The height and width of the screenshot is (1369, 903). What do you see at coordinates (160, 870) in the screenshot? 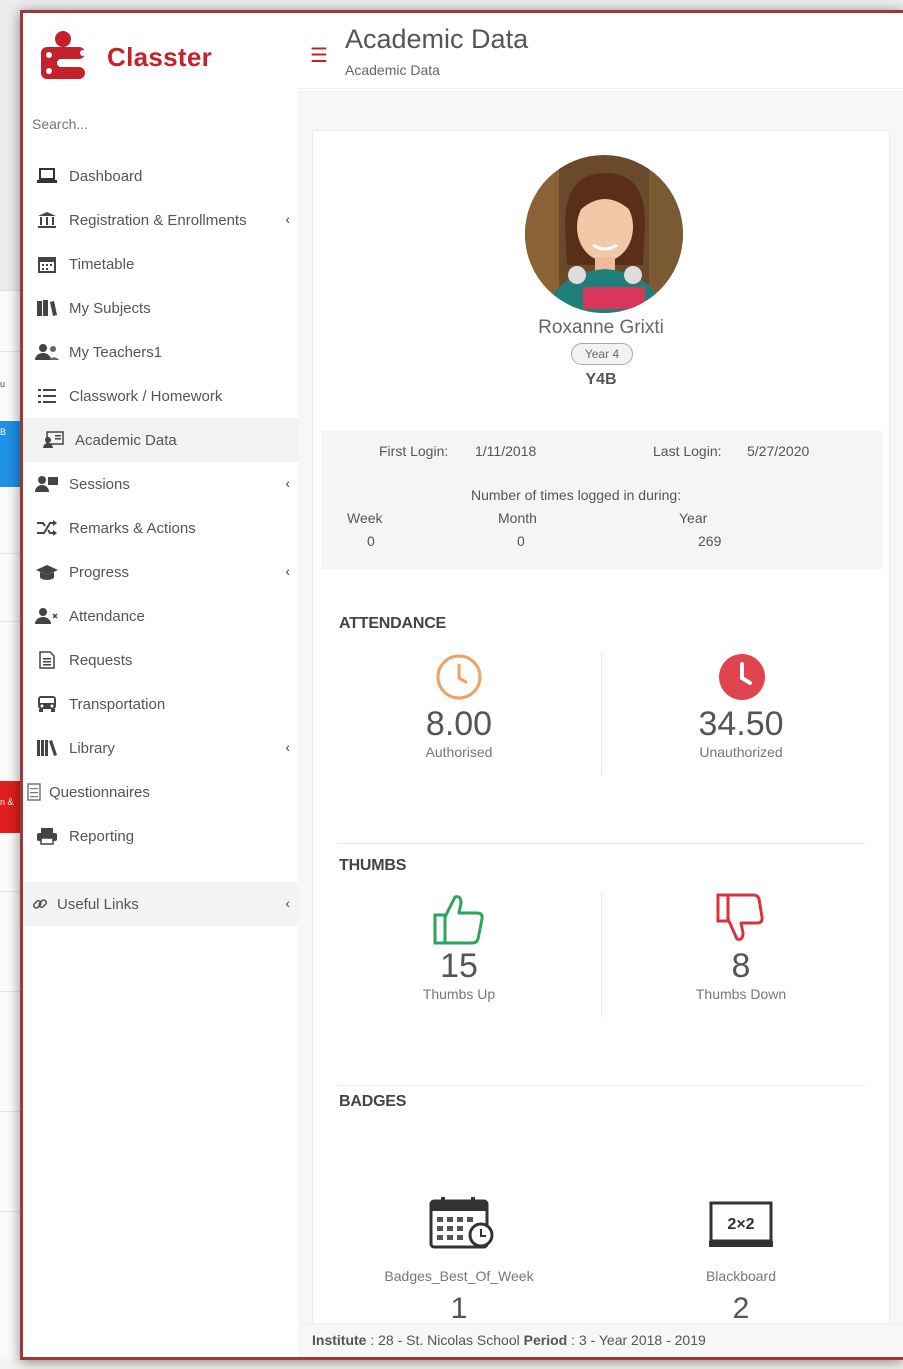
I see `sidebar-spacer` at bounding box center [160, 870].